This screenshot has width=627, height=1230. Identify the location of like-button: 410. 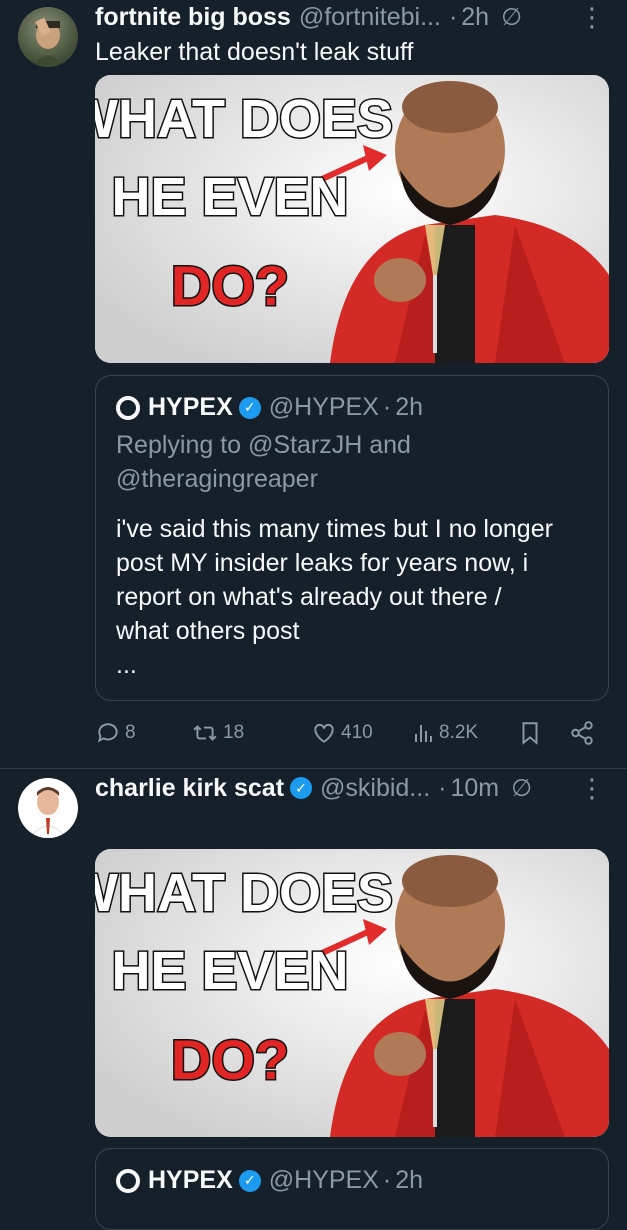
(342, 733).